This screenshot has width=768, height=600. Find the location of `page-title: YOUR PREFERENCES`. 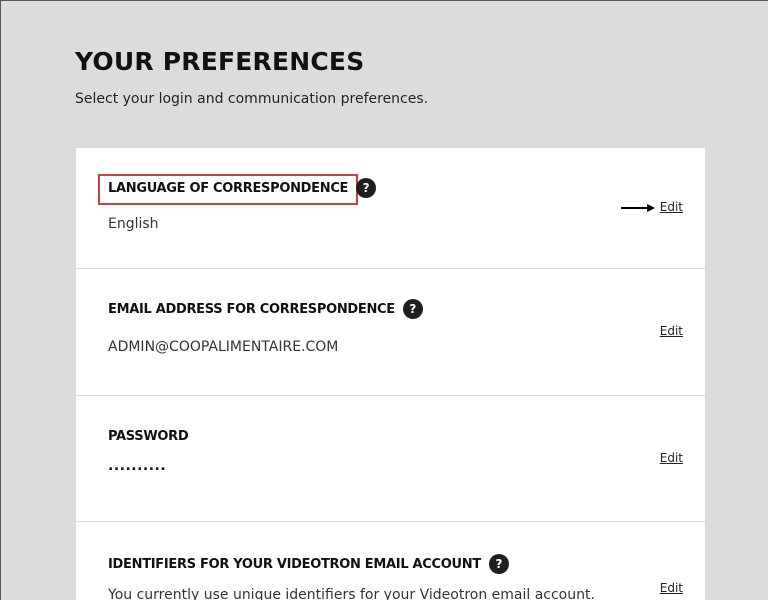

page-title: YOUR PREFERENCES is located at coordinates (220, 61).